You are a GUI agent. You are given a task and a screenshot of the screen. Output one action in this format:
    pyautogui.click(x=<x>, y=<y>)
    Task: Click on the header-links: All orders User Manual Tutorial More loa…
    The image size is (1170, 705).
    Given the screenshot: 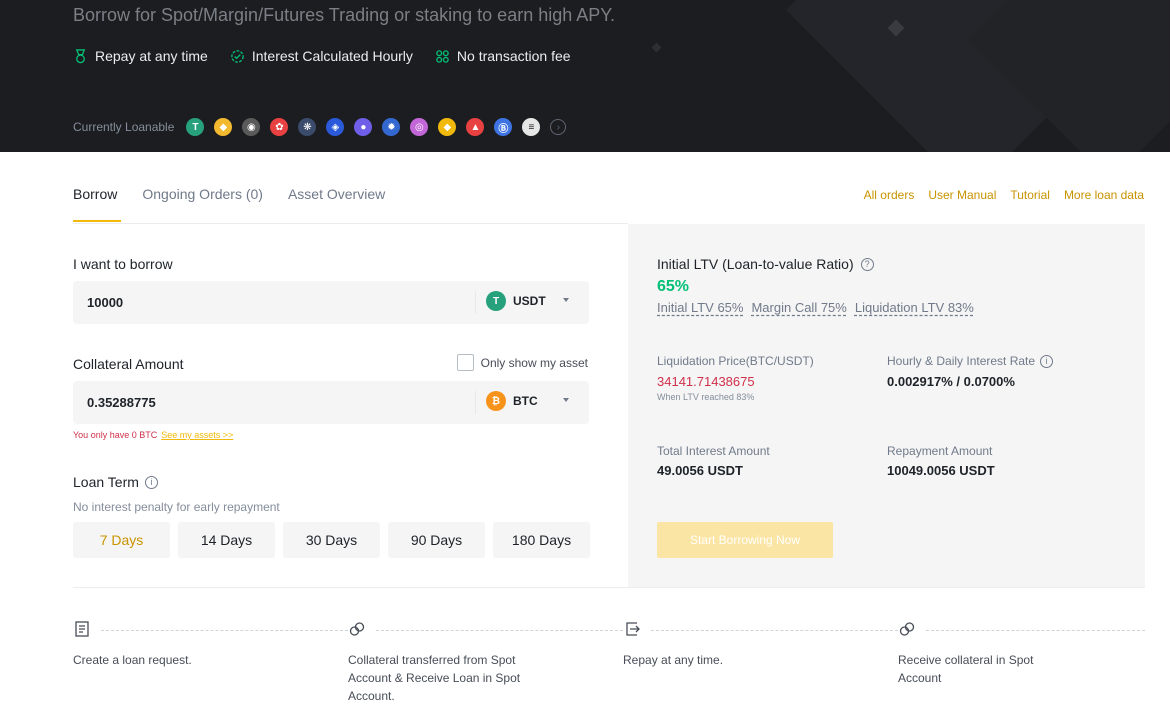 What is the action you would take?
    pyautogui.click(x=1004, y=195)
    